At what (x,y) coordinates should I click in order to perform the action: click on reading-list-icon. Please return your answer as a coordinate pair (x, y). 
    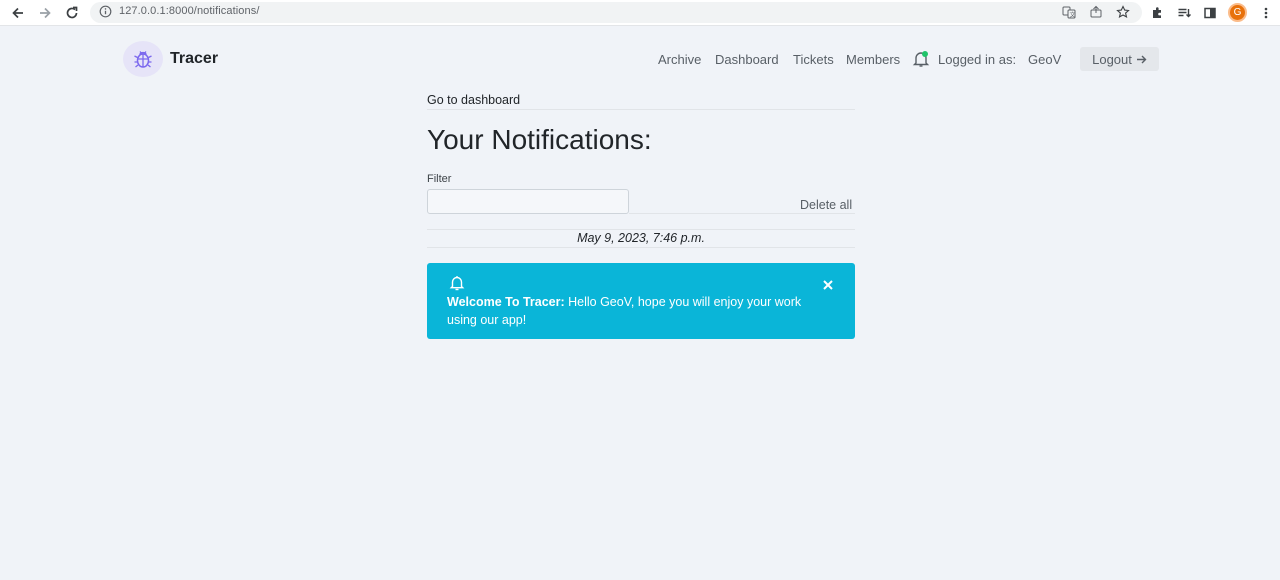
    Looking at the image, I should click on (1184, 13).